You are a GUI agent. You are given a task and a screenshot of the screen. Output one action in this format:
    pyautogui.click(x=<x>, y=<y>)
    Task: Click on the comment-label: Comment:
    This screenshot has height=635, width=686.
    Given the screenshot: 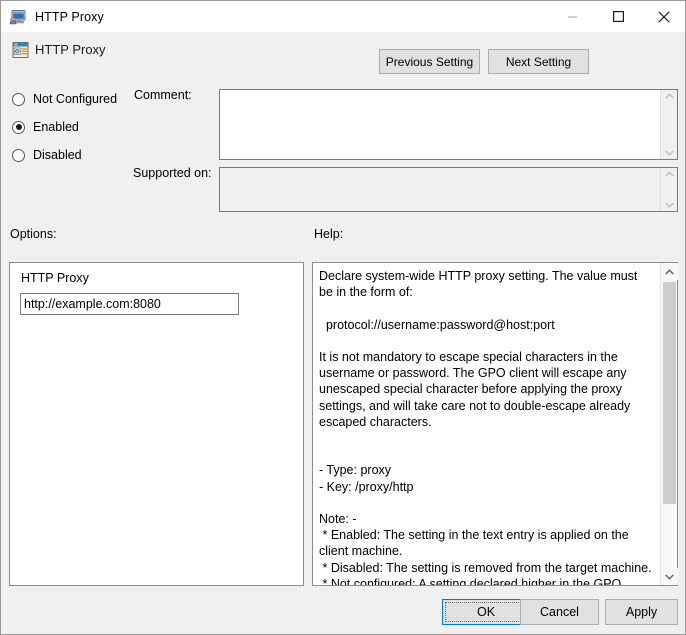 What is the action you would take?
    pyautogui.click(x=163, y=95)
    